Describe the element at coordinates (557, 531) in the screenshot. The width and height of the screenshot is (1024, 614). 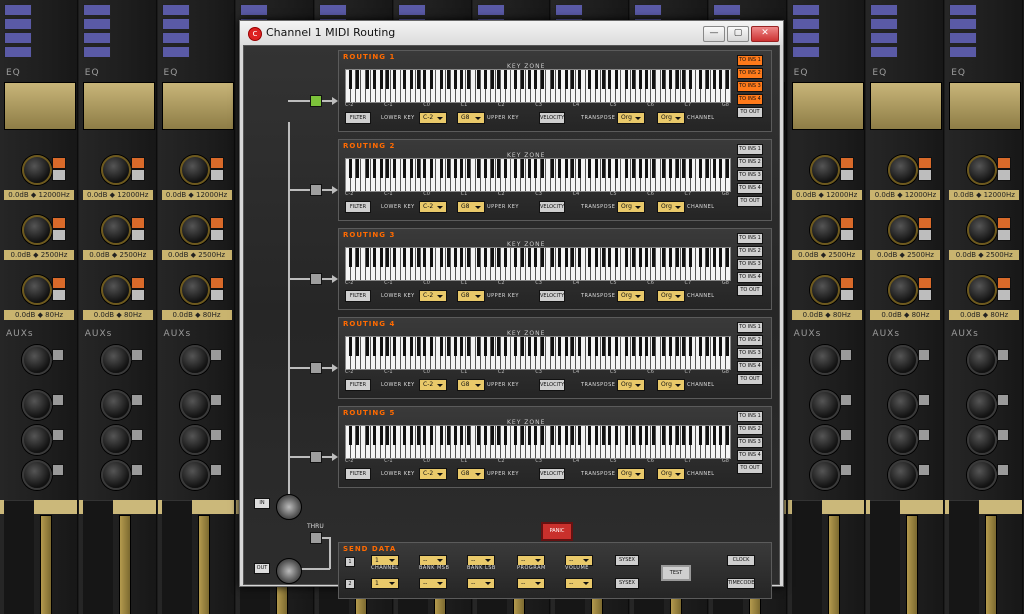
I see `panic-button: PANIC` at that location.